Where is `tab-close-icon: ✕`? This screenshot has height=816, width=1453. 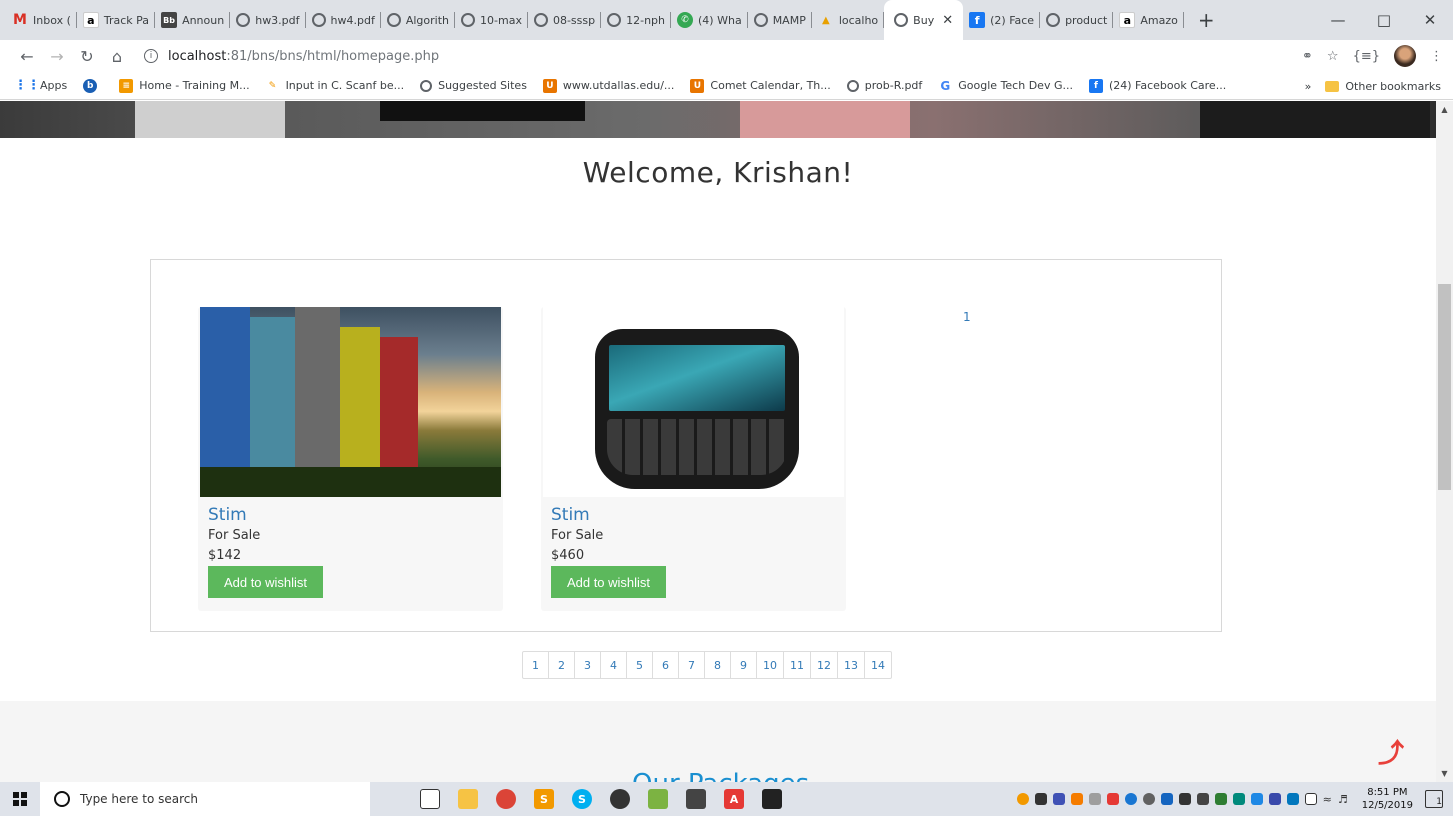
tab-close-icon: ✕ is located at coordinates (947, 20).